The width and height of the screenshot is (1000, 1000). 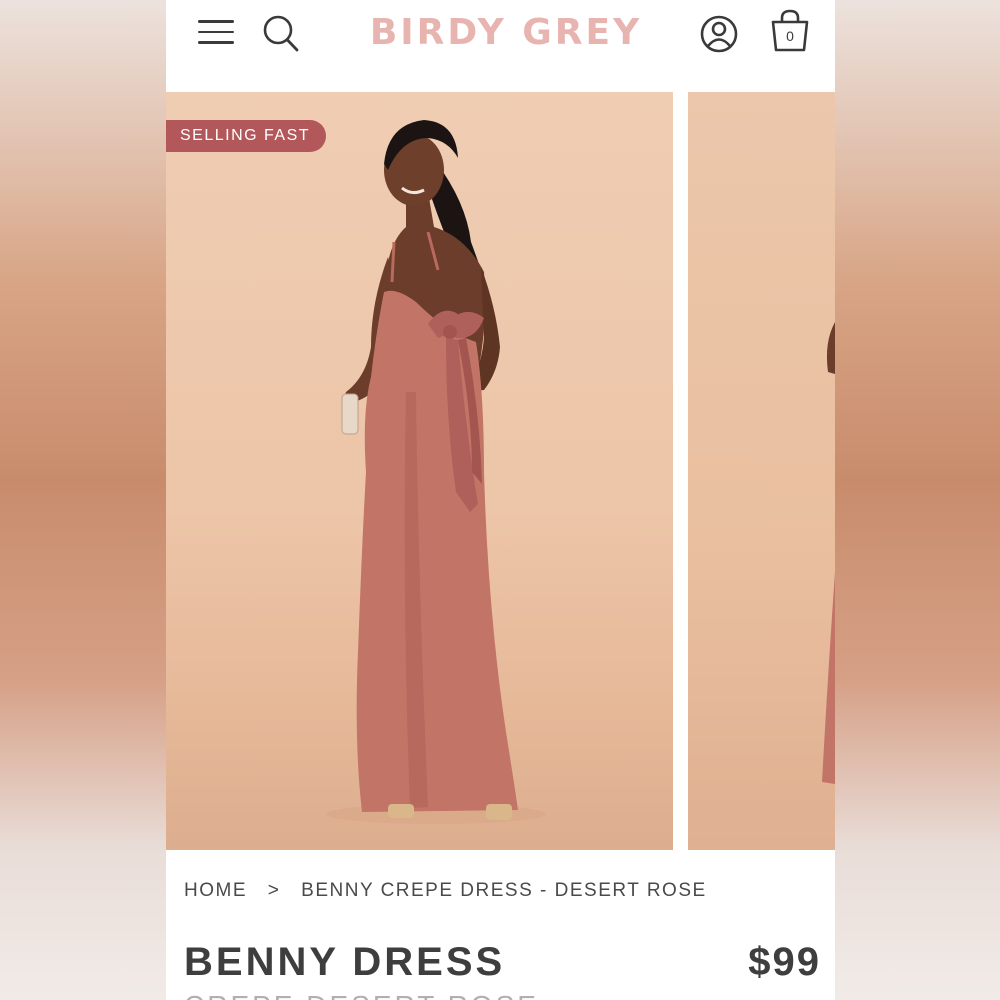 I want to click on breadcrumb: HOME > BENNY CREPE DRESS - DESERT ROSE, so click(x=445, y=891).